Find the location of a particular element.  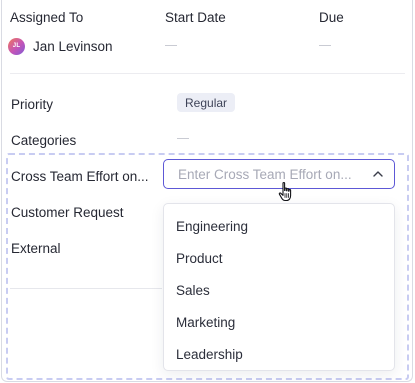

due-header: Due is located at coordinates (331, 17).